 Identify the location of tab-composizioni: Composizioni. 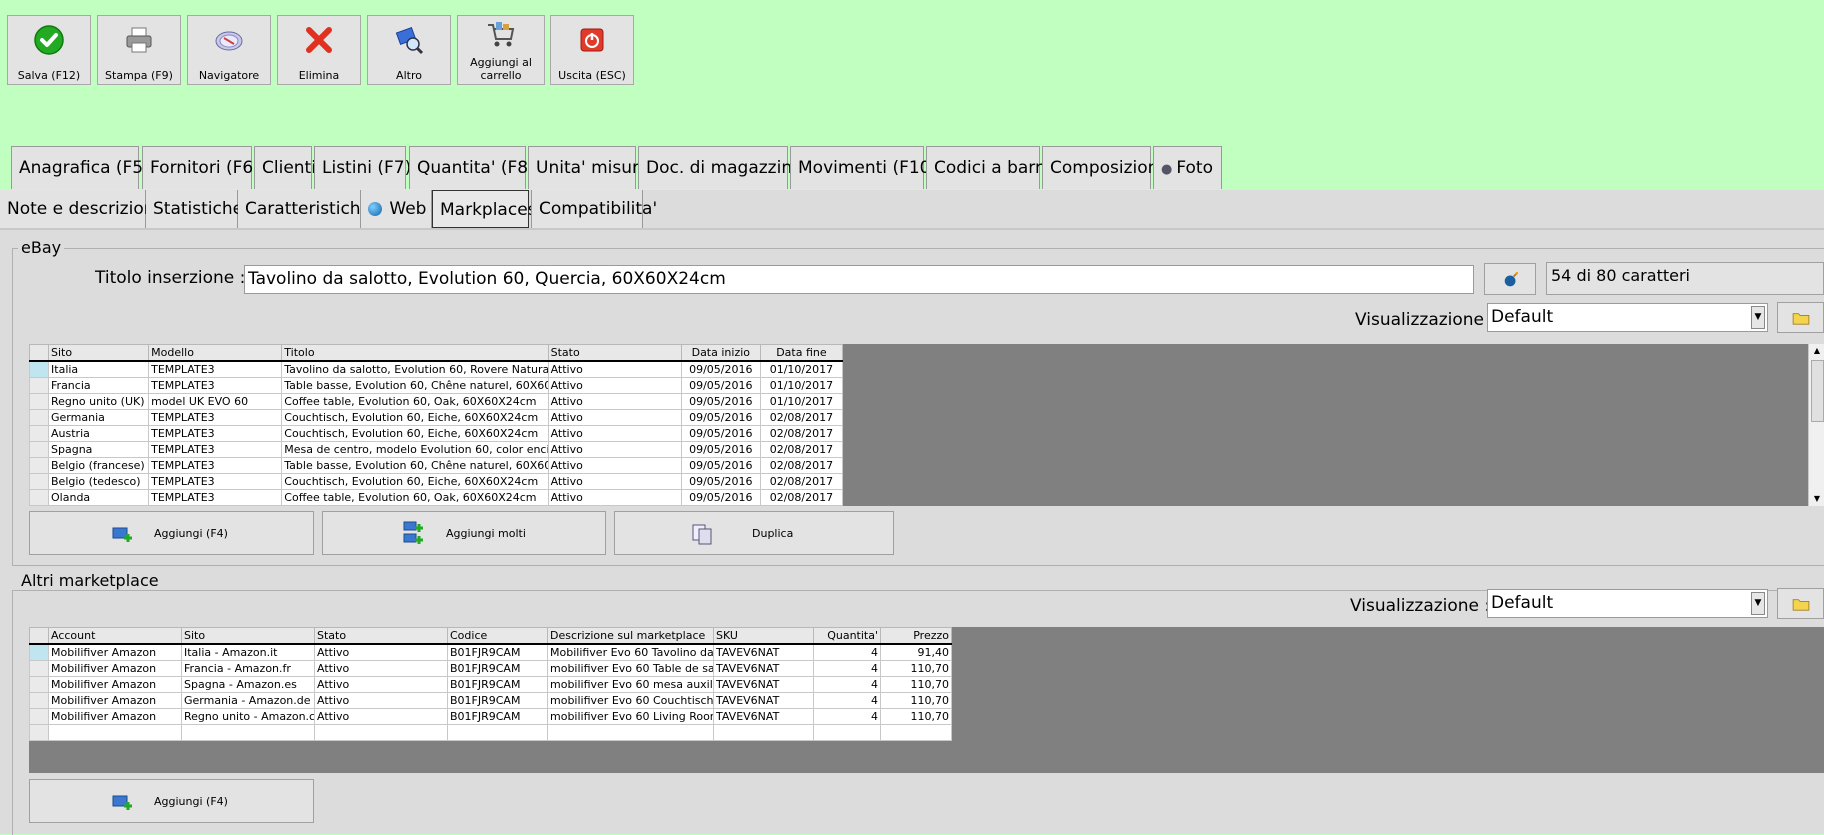
(1102, 167).